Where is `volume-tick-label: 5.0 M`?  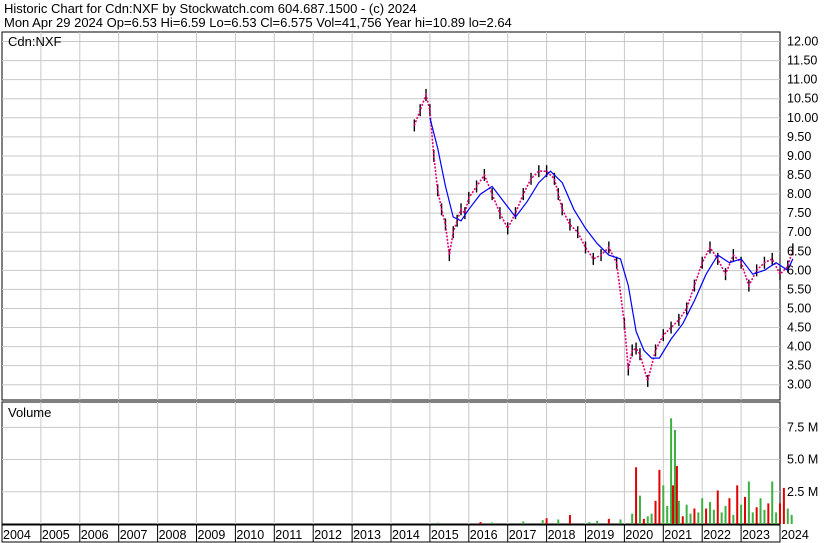
volume-tick-label: 5.0 M is located at coordinates (802, 460).